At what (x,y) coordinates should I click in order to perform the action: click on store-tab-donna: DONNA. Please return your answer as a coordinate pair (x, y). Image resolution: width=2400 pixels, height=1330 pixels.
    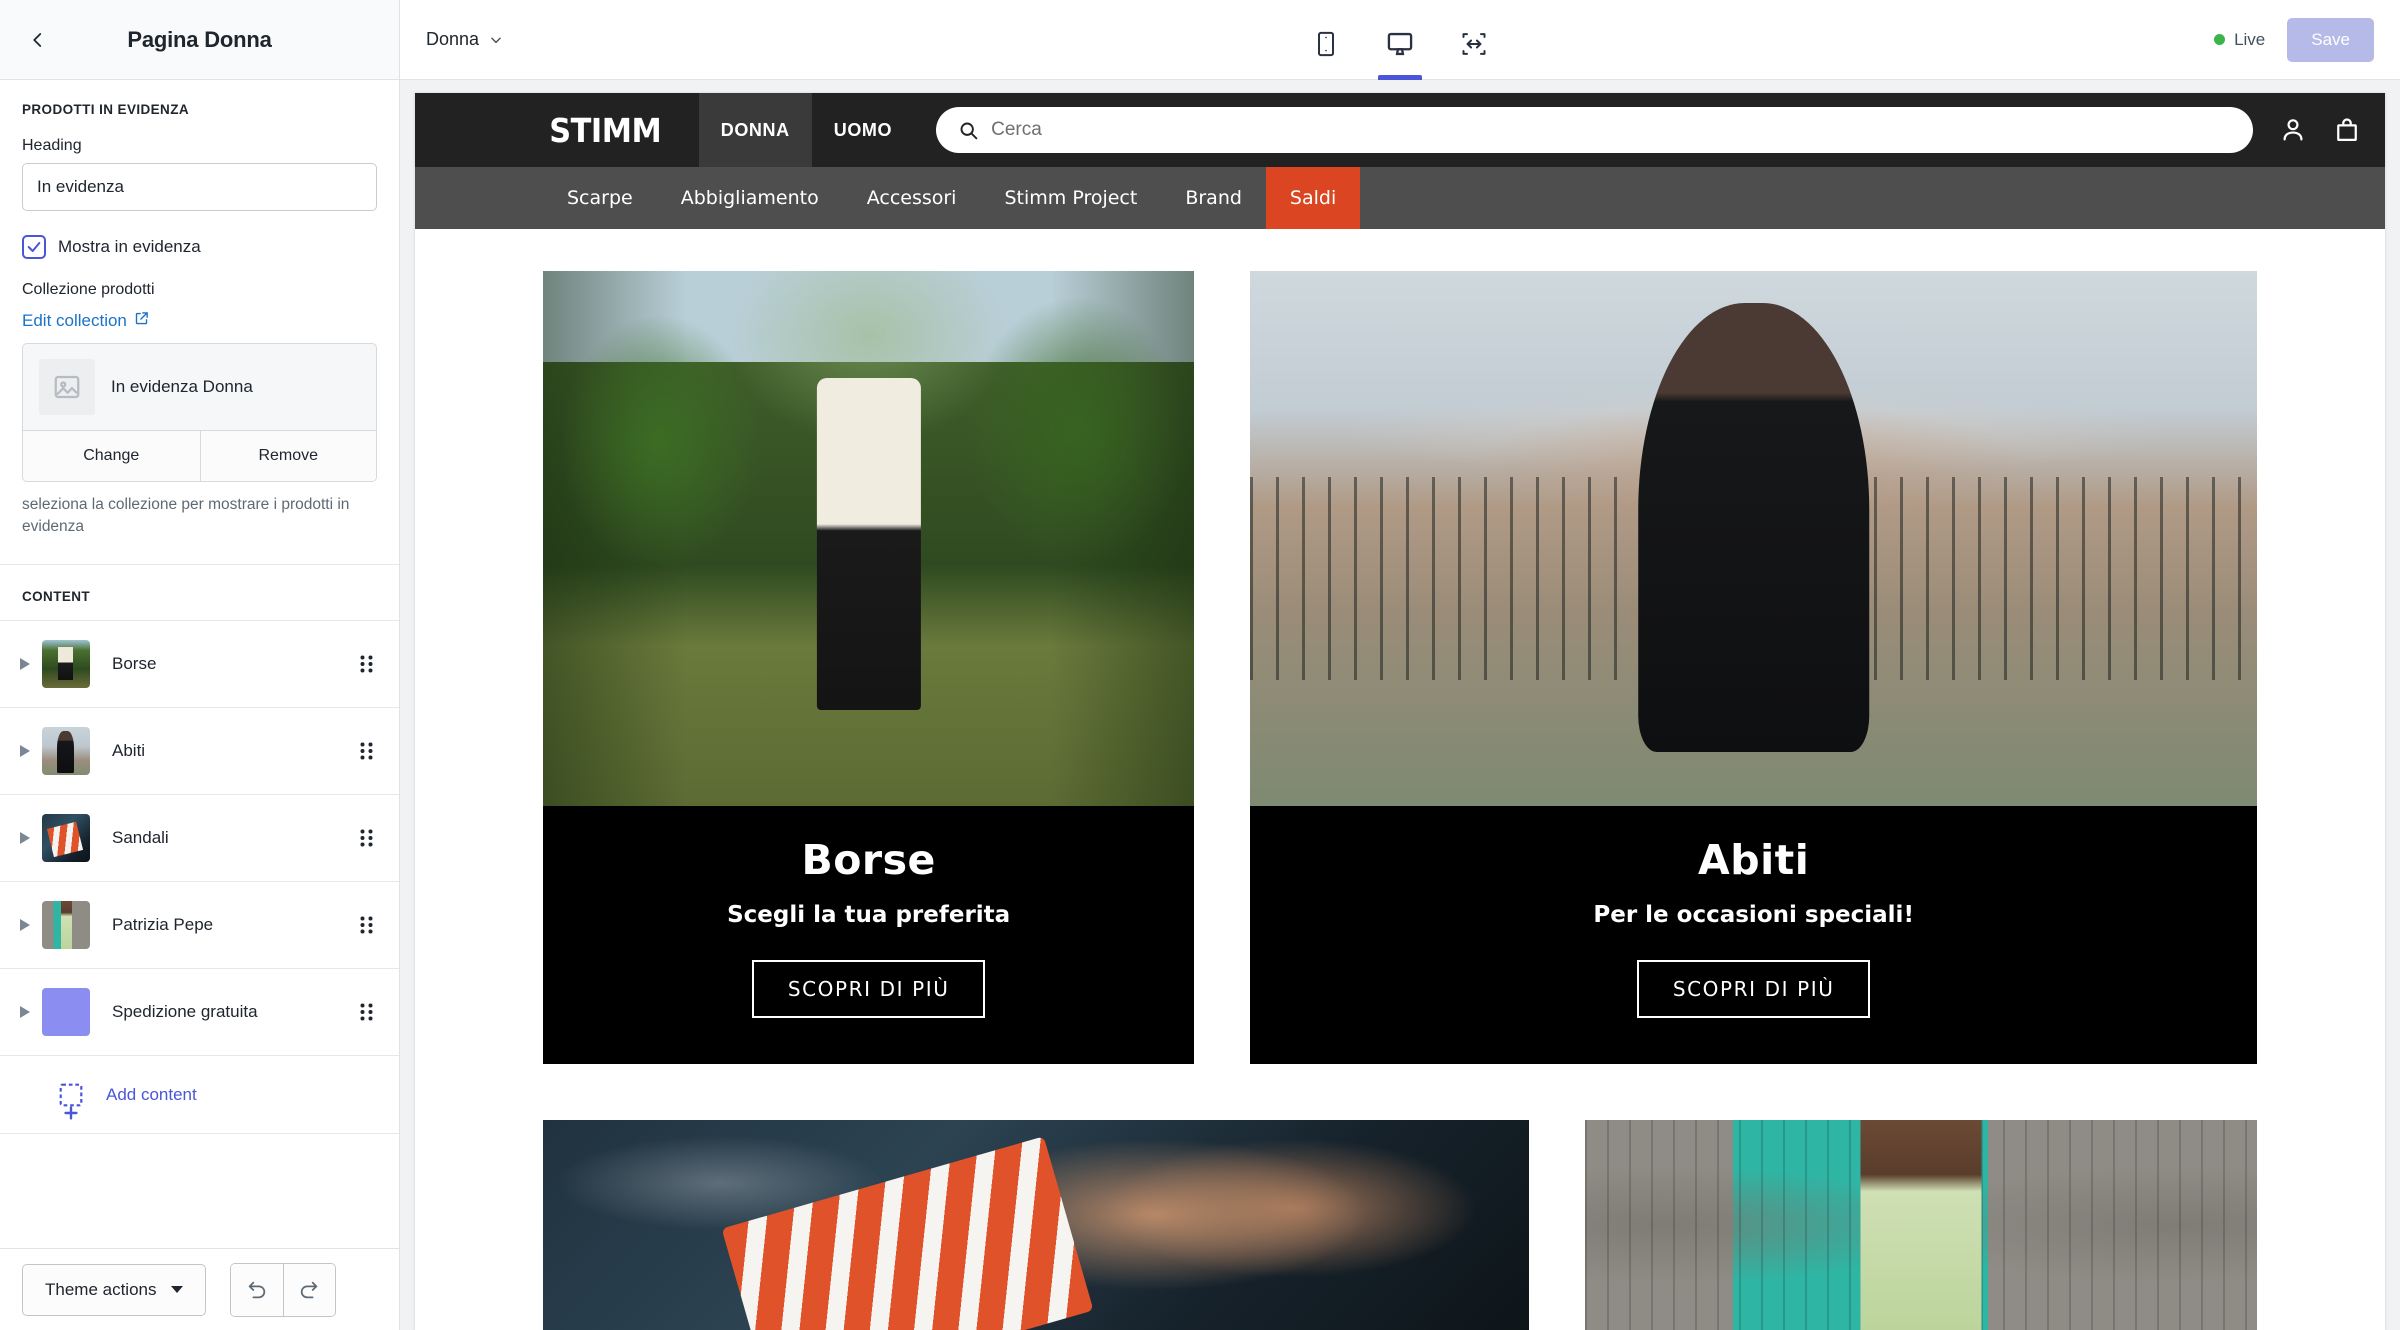
    Looking at the image, I should click on (755, 130).